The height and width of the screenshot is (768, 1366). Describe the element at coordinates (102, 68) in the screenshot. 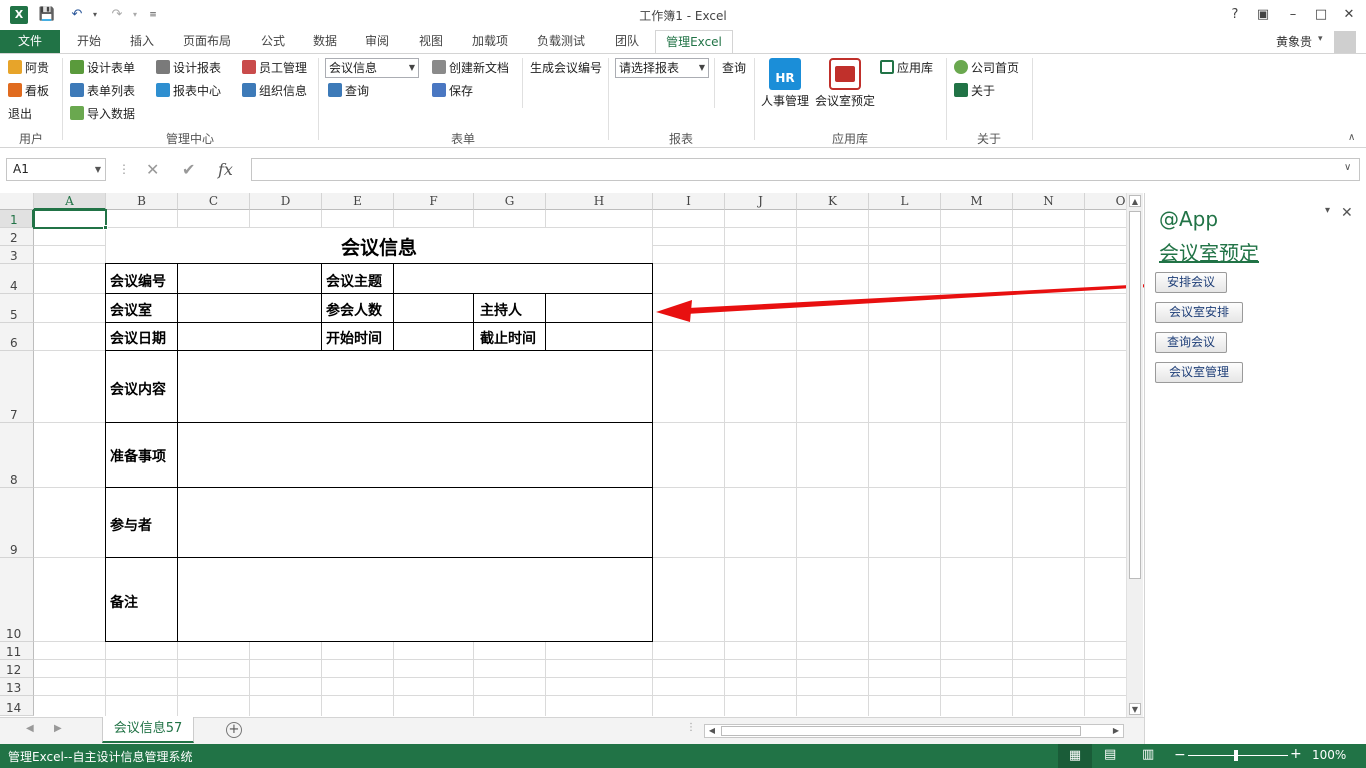

I see `design-form-button: 设计表单` at that location.